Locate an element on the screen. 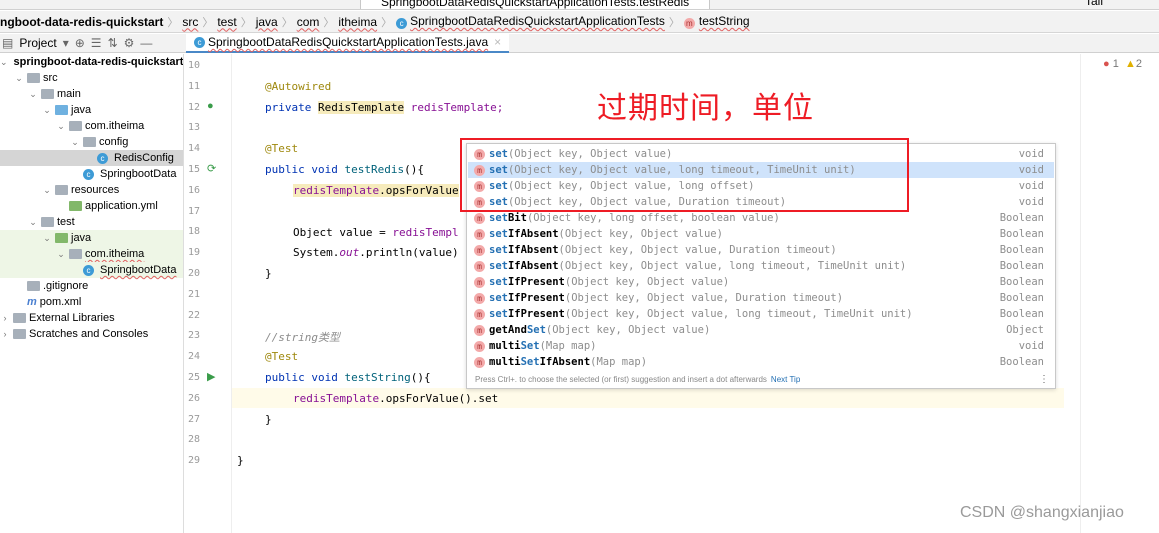 The height and width of the screenshot is (533, 1159). code-line-24: @Test is located at coordinates (281, 356).